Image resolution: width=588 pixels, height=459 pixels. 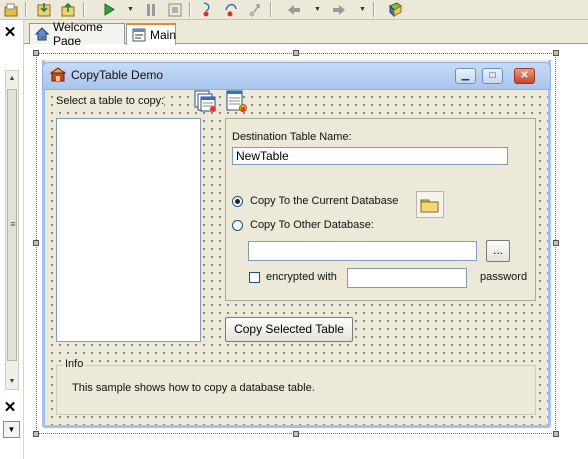 I want to click on close-panel-icon: ✕, so click(x=10, y=408).